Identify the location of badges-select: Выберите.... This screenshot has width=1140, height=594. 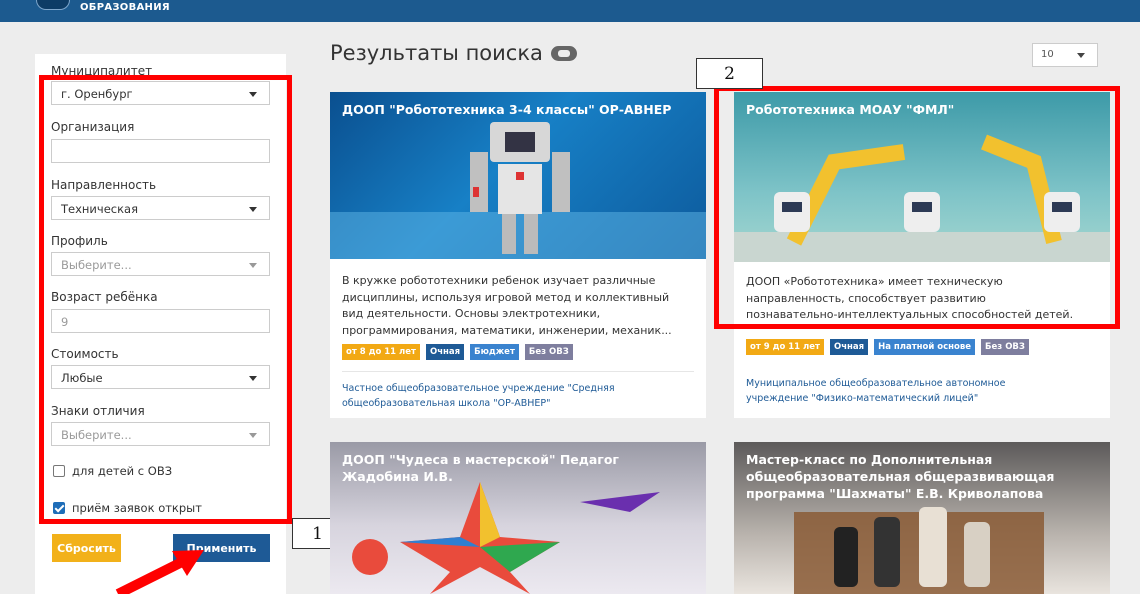
(160, 434).